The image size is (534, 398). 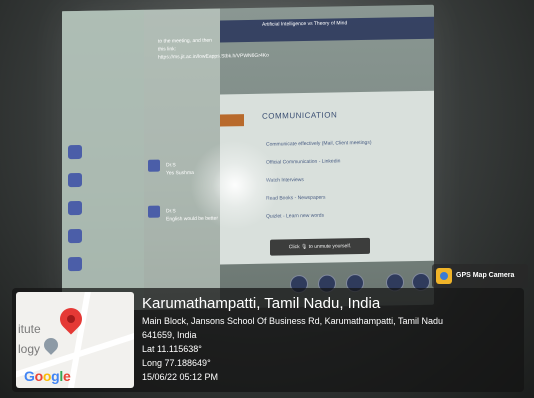 What do you see at coordinates (180, 377) in the screenshot?
I see `timestamp: 15/06/22 05:12 PM` at bounding box center [180, 377].